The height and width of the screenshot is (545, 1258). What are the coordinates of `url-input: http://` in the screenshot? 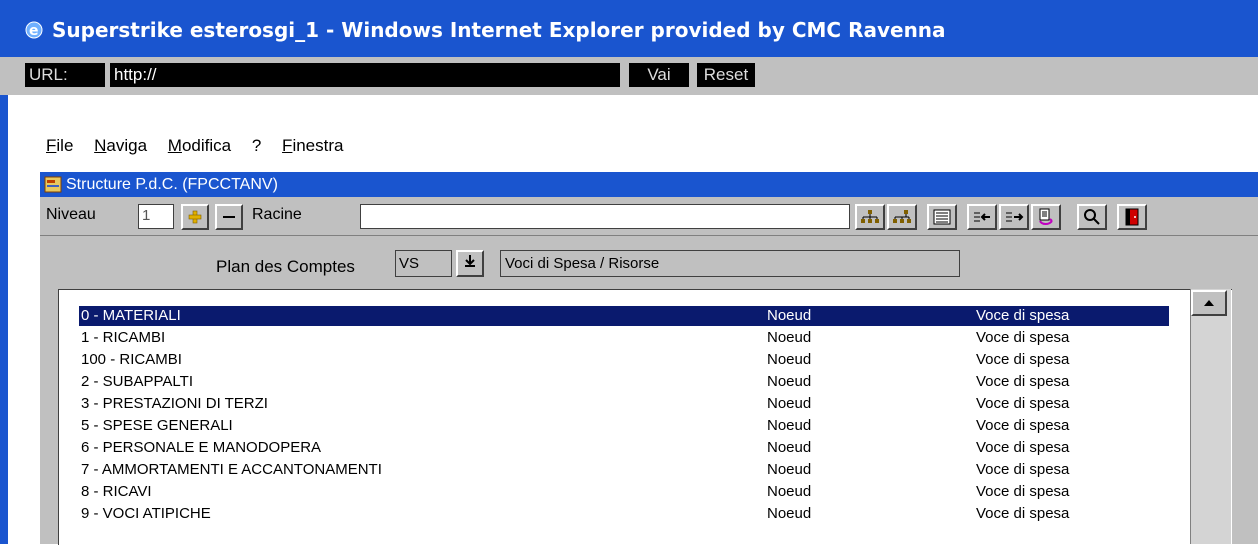 It's located at (365, 75).